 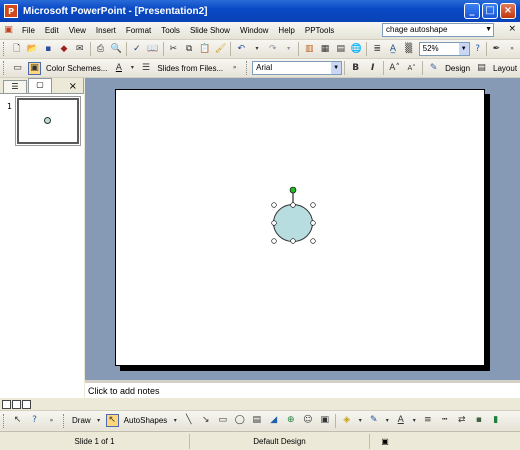 What do you see at coordinates (461, 420) in the screenshot?
I see `arrow-style-icon: ⇄` at bounding box center [461, 420].